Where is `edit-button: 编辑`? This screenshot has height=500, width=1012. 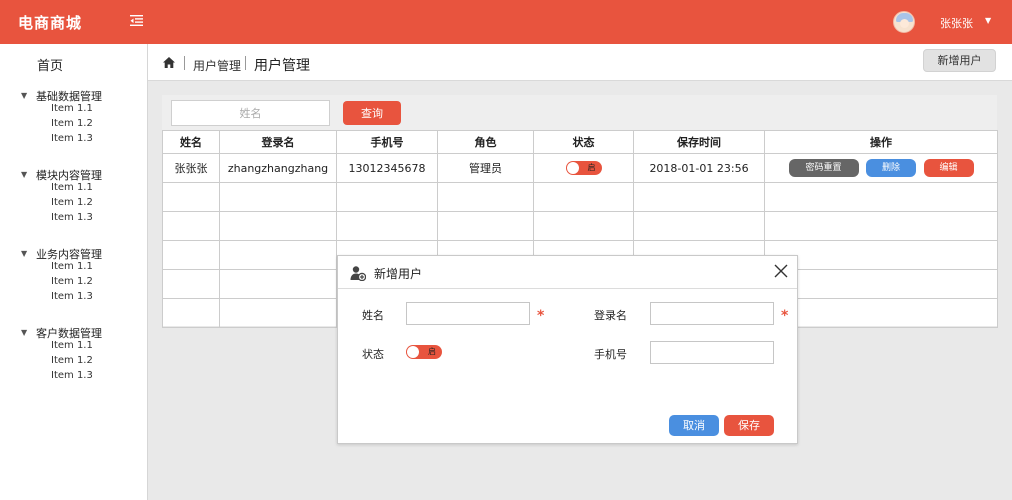
edit-button: 编辑 is located at coordinates (948, 168).